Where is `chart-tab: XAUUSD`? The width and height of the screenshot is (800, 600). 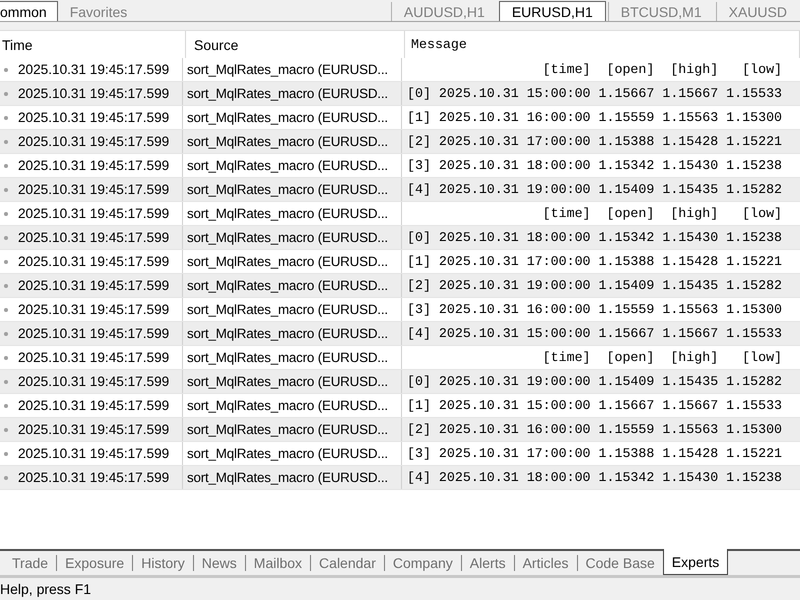
chart-tab: XAUUSD is located at coordinates (757, 11).